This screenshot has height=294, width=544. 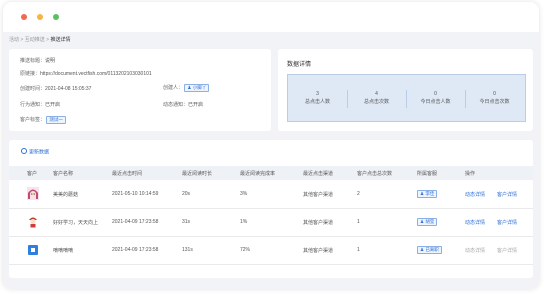 What do you see at coordinates (244, 194) in the screenshot?
I see `read-rate: 3%` at bounding box center [244, 194].